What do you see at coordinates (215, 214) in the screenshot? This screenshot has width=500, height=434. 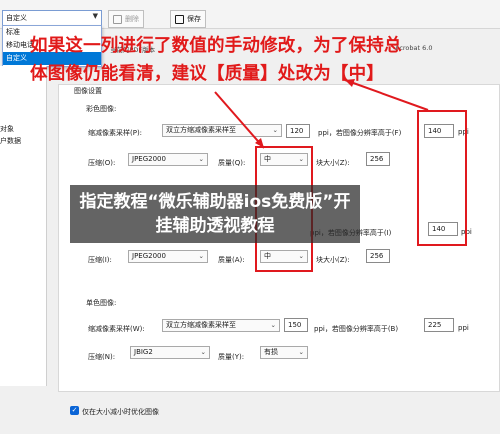 I see `watermark-text: 指定教程“微乐辅助器ios免费版”开 挂辅助透视教程` at bounding box center [215, 214].